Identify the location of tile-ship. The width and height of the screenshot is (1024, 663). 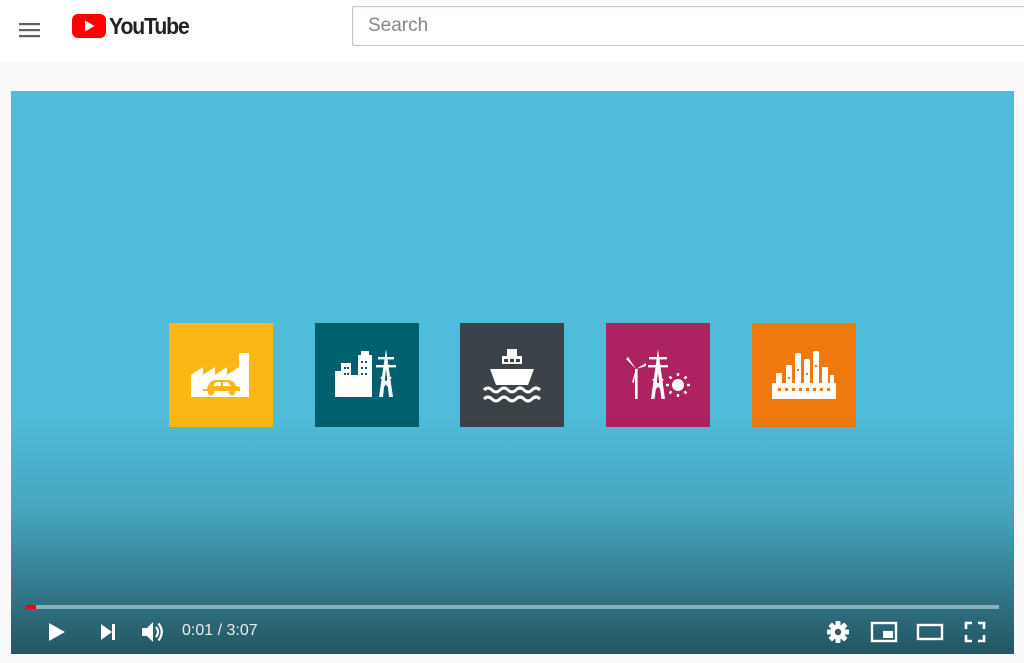
(512, 375).